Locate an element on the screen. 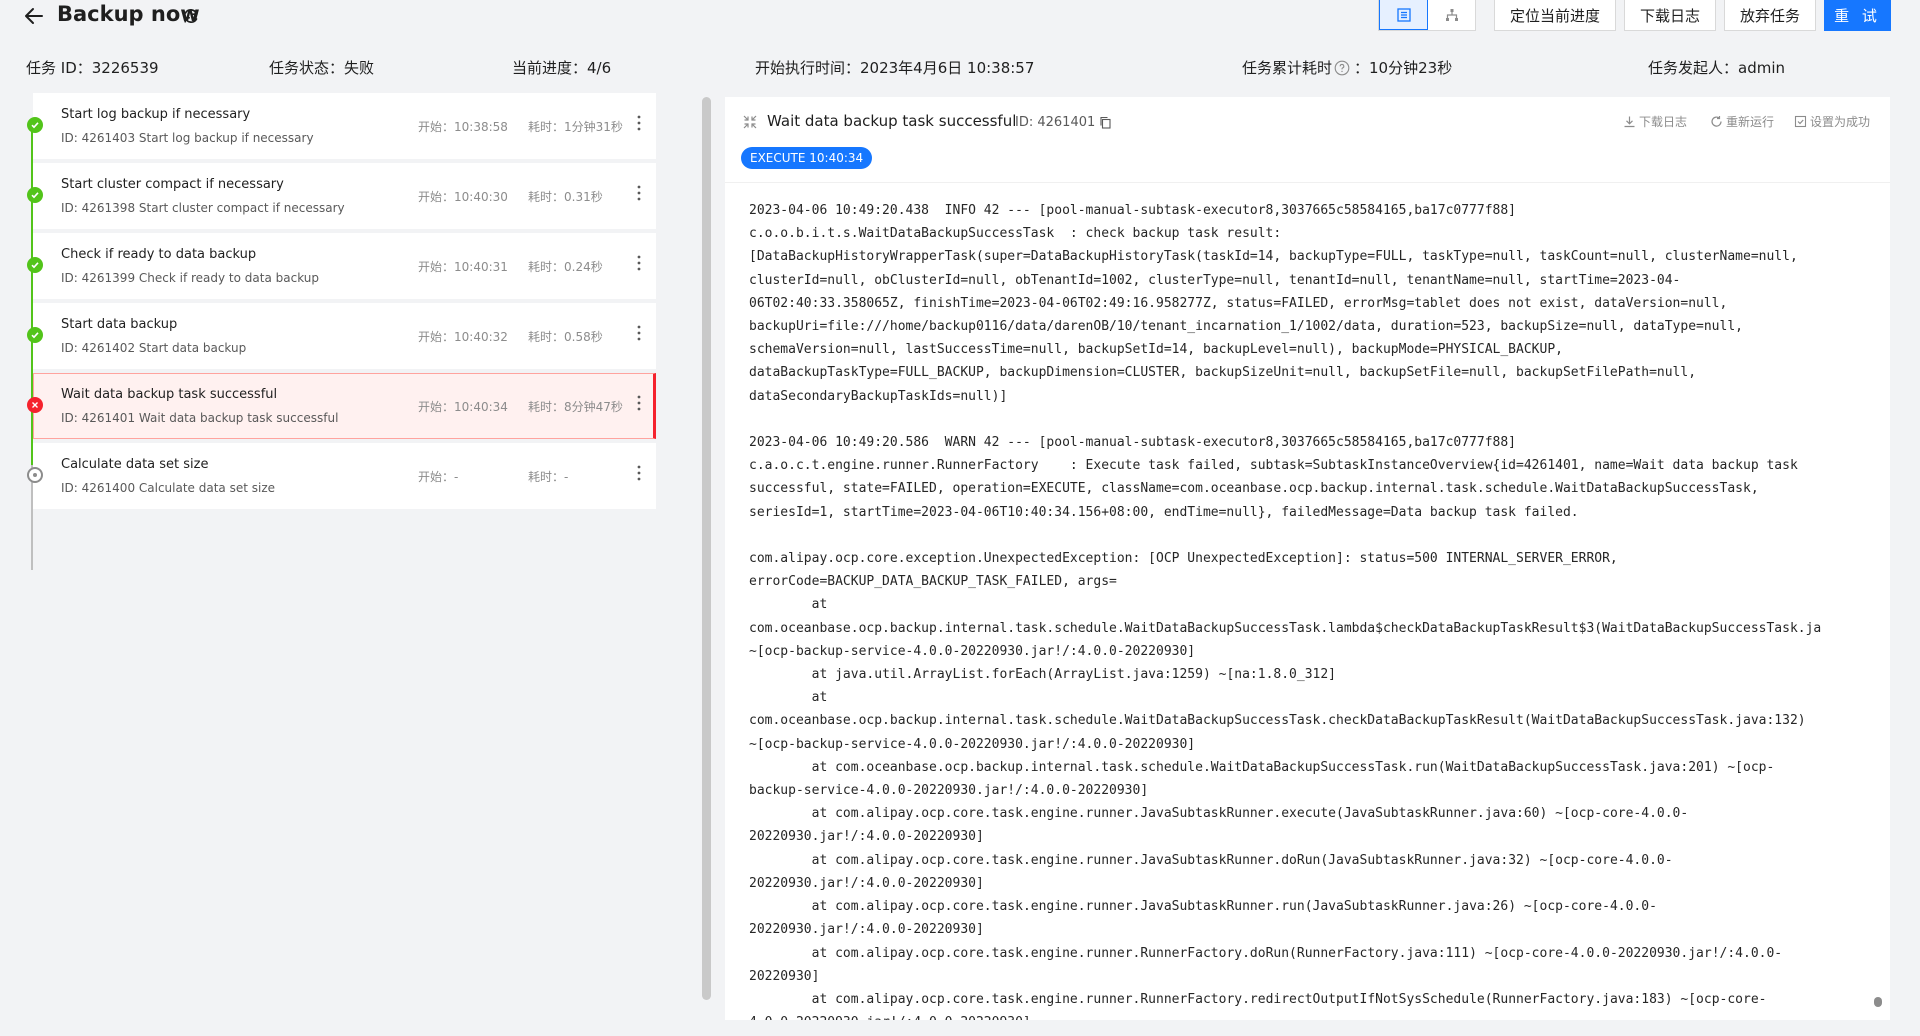  rerun-button: 重新运行 is located at coordinates (1742, 121).